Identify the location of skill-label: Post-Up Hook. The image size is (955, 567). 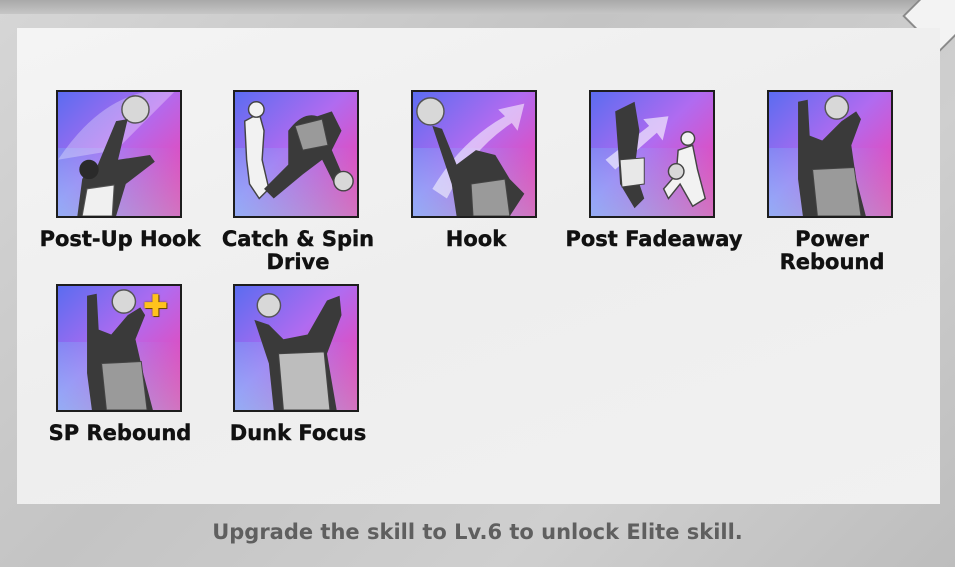
(120, 239).